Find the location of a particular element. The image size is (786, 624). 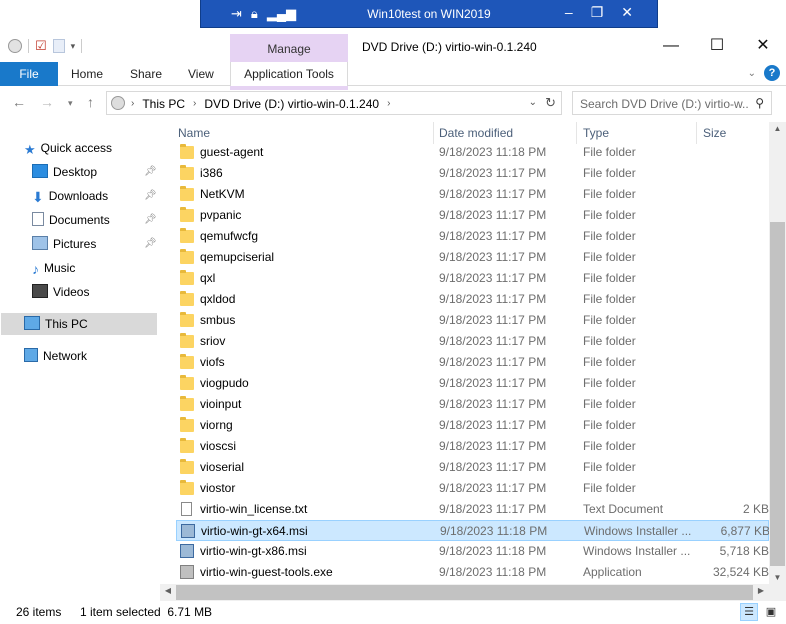

breadcrumb-this-pc: This PC is located at coordinates (163, 104).